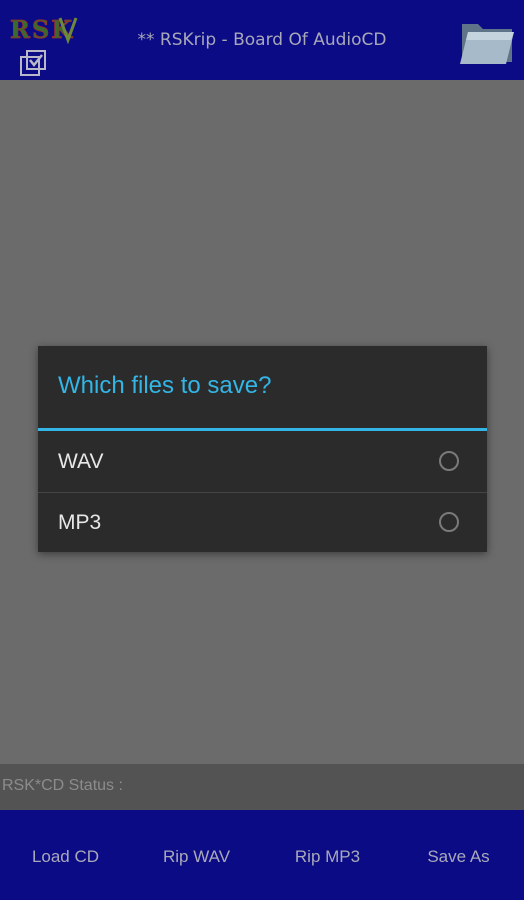 The height and width of the screenshot is (900, 524). I want to click on option-mp3: MP3, so click(262, 523).